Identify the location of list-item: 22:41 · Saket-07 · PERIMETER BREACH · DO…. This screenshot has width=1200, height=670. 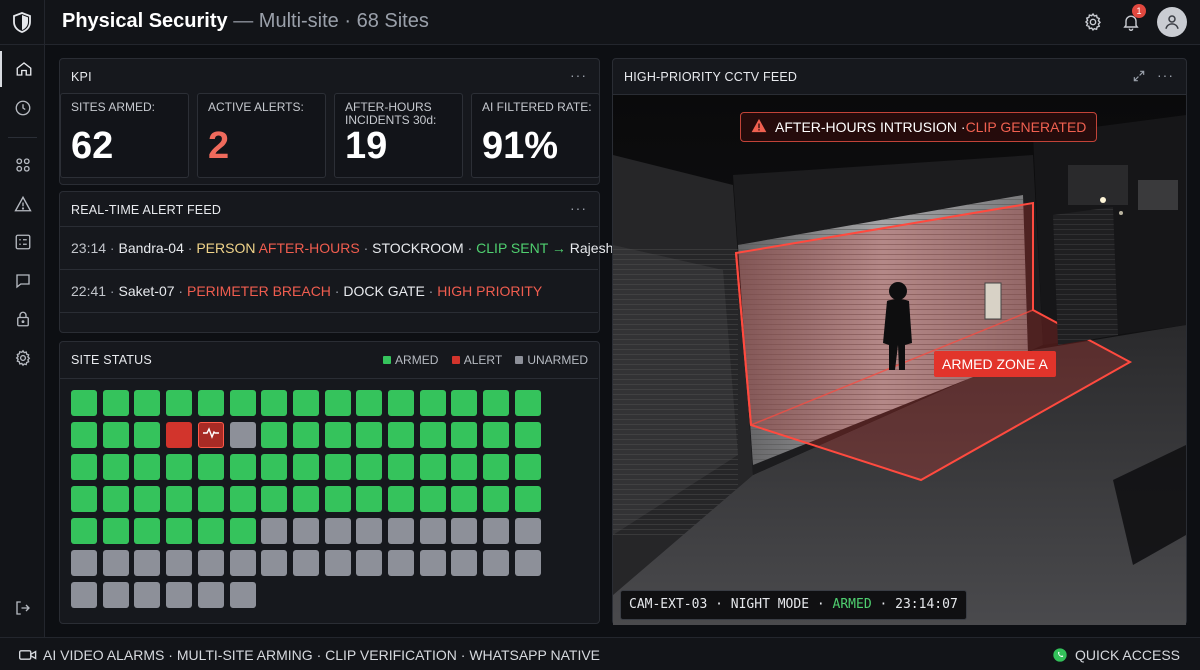
(329, 290).